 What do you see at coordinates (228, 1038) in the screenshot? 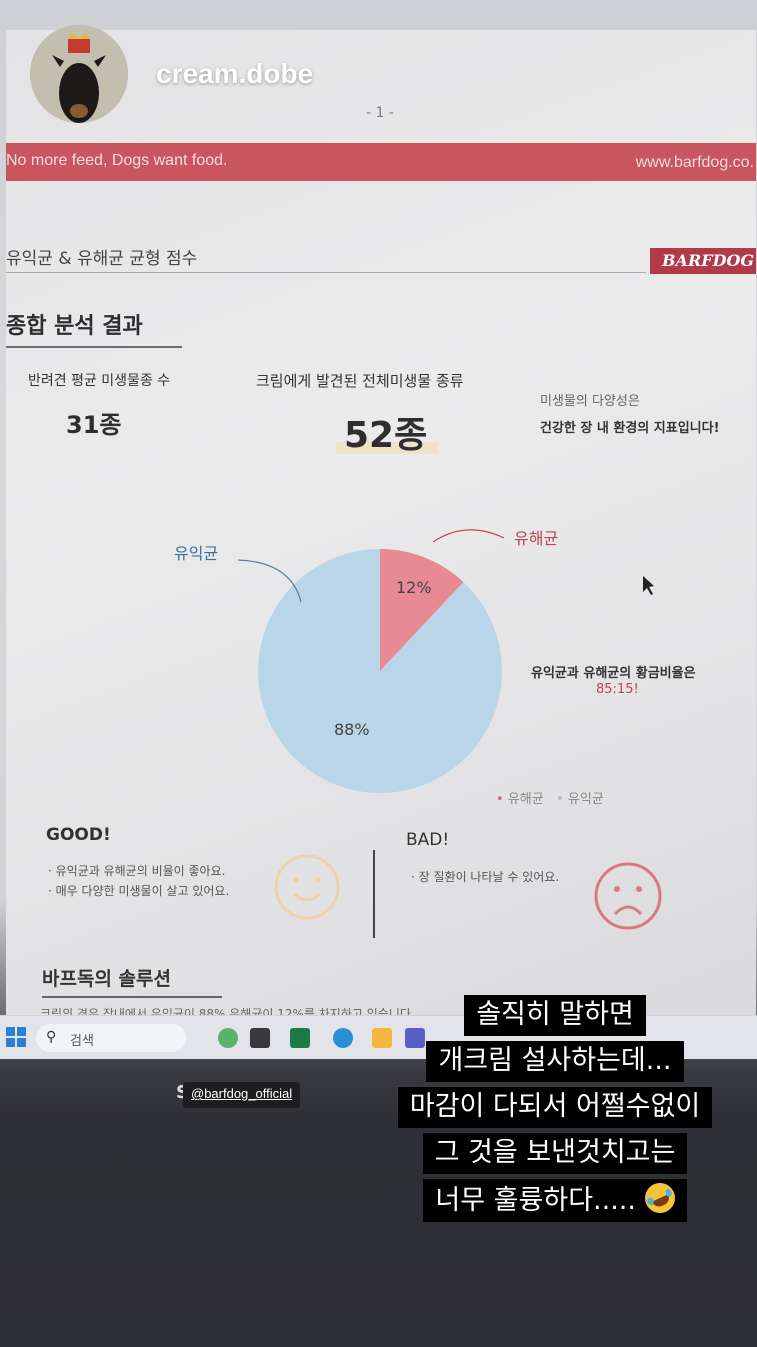
I see `recycle-app-icon` at bounding box center [228, 1038].